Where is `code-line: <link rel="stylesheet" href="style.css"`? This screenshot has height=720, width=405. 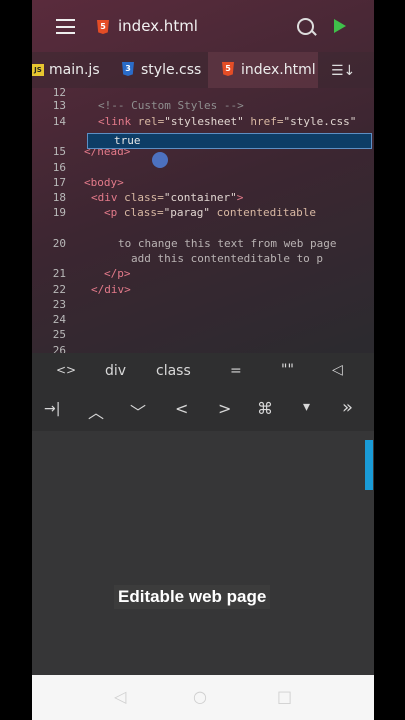
code-line: <link rel="stylesheet" href="style.css" is located at coordinates (227, 121).